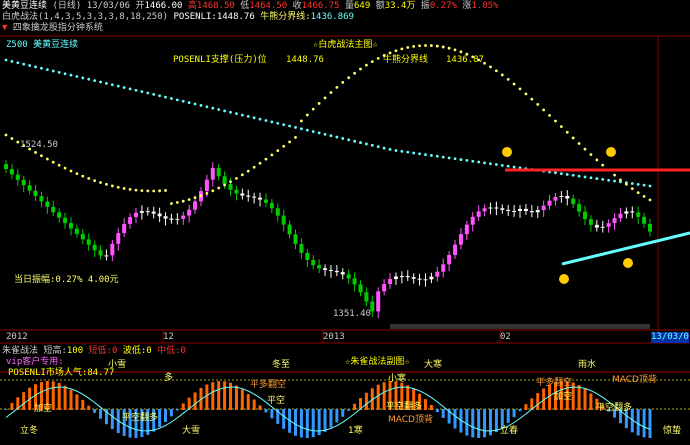 This screenshot has width=690, height=445. What do you see at coordinates (100, 351) in the screenshot?
I see `short-low-label: 短低:` at bounding box center [100, 351].